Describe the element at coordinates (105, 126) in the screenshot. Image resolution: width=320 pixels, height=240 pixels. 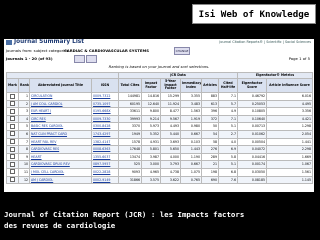
I see `issn-link: 0300-8428` at that location.